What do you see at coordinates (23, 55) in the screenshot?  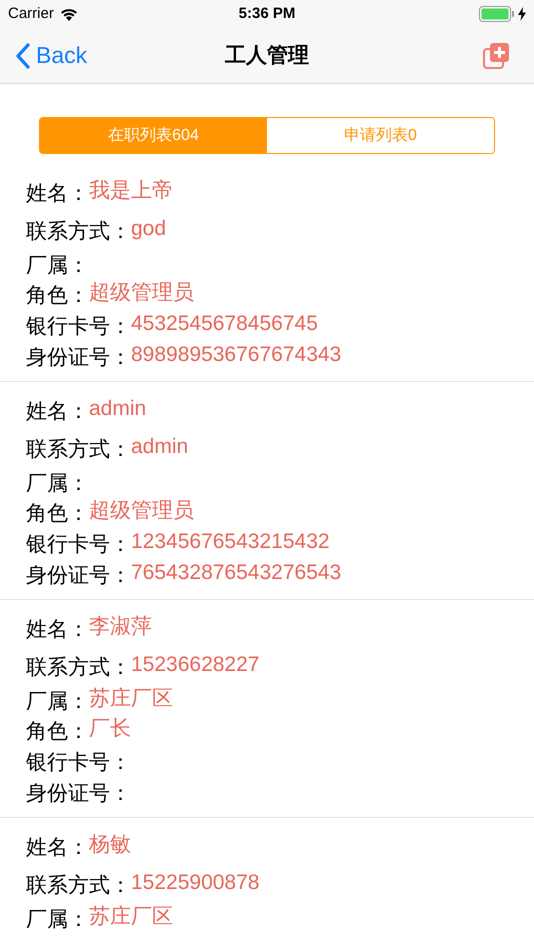 I see `chevron-left-icon` at bounding box center [23, 55].